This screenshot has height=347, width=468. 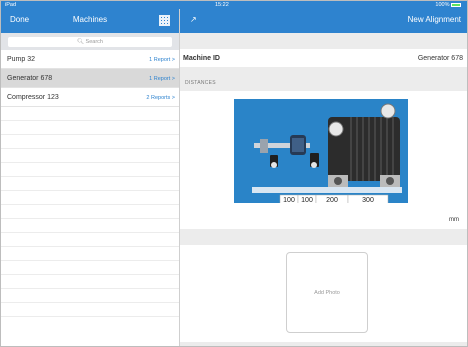 What do you see at coordinates (390, 181) in the screenshot?
I see `motor-bolt-rear` at bounding box center [390, 181].